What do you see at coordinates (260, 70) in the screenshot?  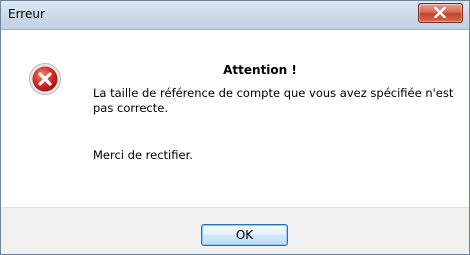 I see `dialog-heading: Attention !` at bounding box center [260, 70].